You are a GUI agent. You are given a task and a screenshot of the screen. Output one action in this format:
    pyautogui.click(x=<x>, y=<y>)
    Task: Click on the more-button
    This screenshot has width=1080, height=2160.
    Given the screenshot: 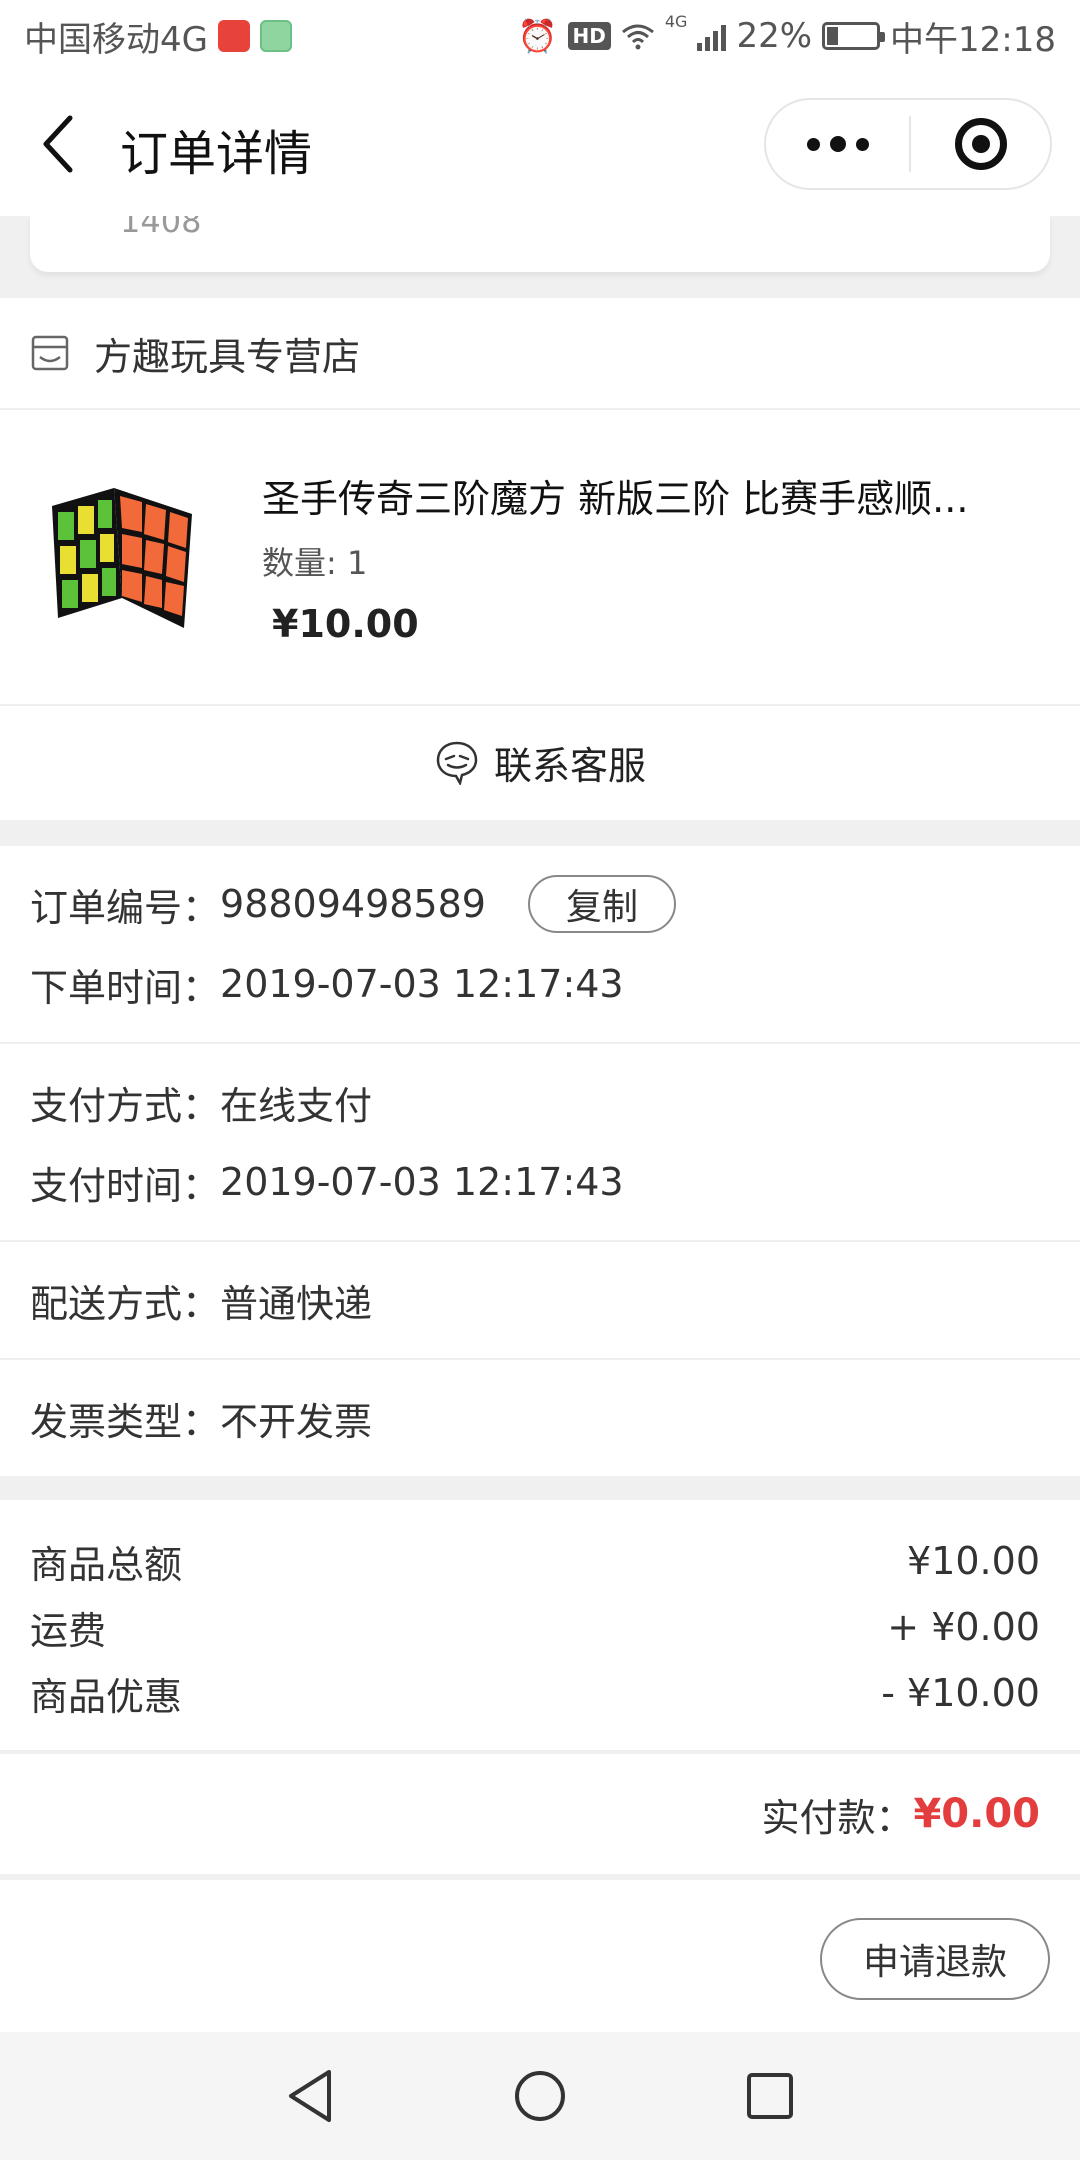 What is the action you would take?
    pyautogui.click(x=837, y=144)
    